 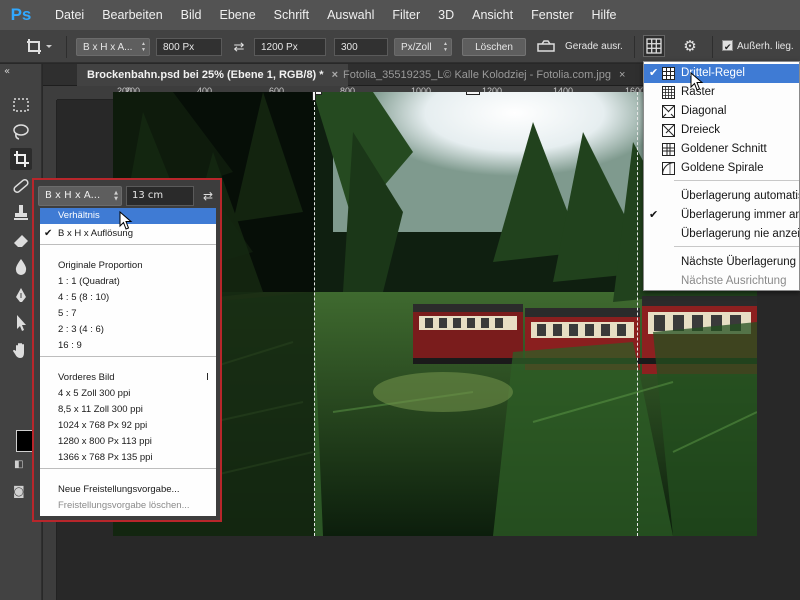 I want to click on ruler-corner, so click(x=50, y=93).